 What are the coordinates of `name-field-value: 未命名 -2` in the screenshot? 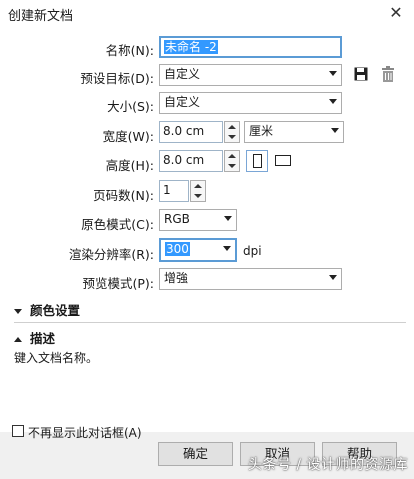 It's located at (191, 47).